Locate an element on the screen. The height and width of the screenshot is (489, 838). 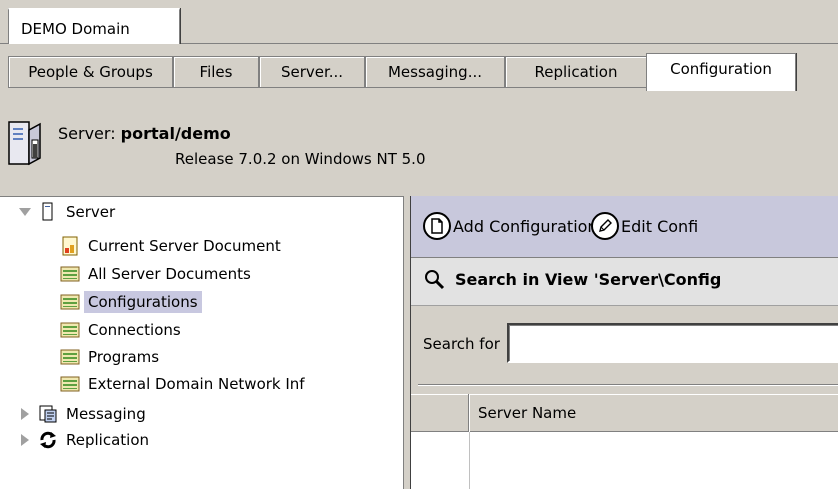
tree-item-label: Connections is located at coordinates (134, 330).